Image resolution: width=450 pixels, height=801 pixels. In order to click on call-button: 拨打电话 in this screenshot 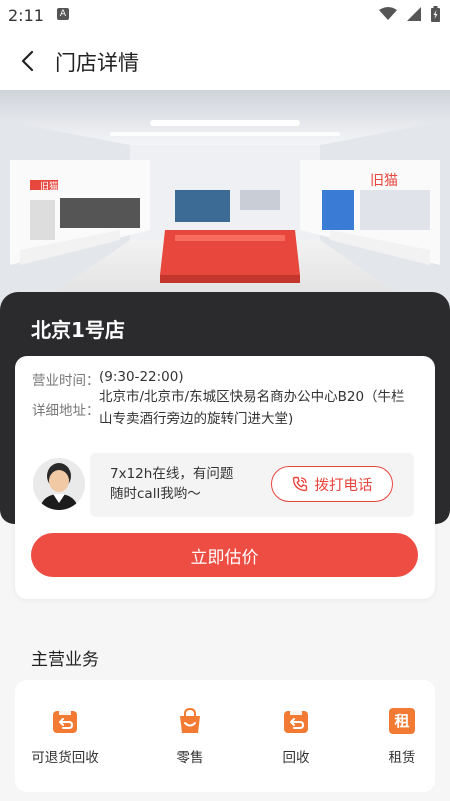, I will do `click(332, 484)`.